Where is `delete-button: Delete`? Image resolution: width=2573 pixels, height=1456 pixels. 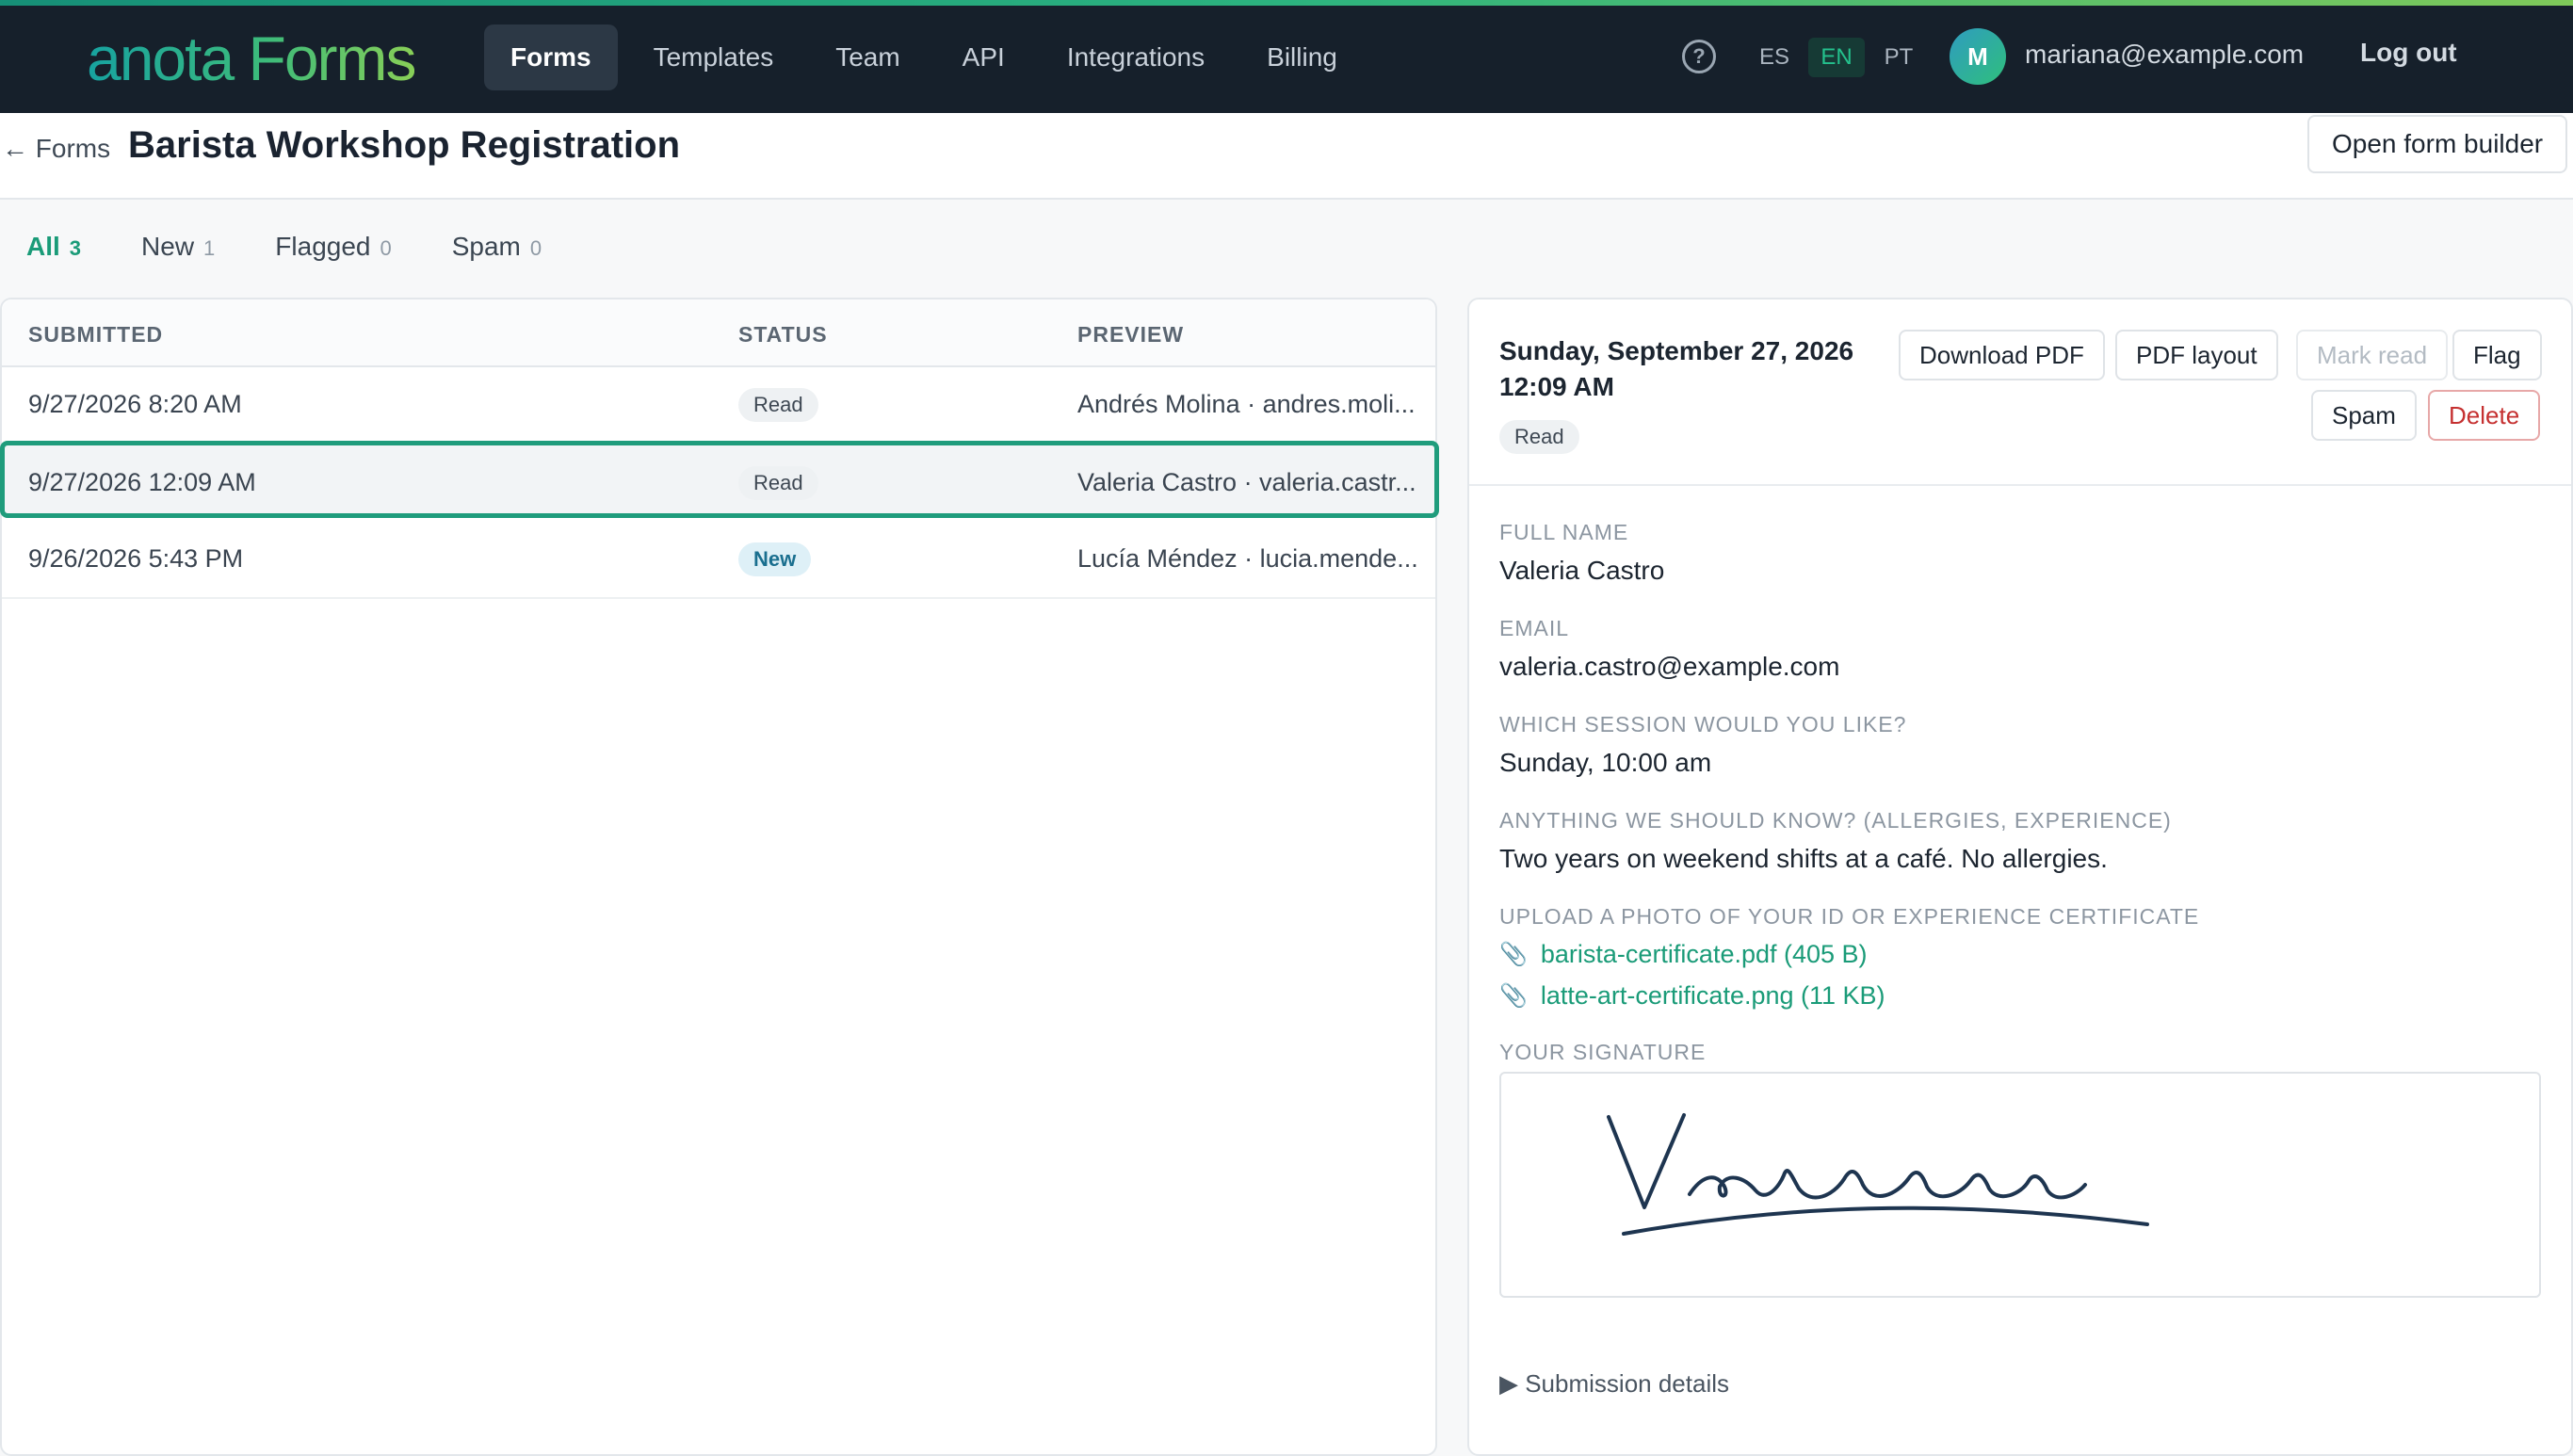
delete-button: Delete is located at coordinates (2484, 415).